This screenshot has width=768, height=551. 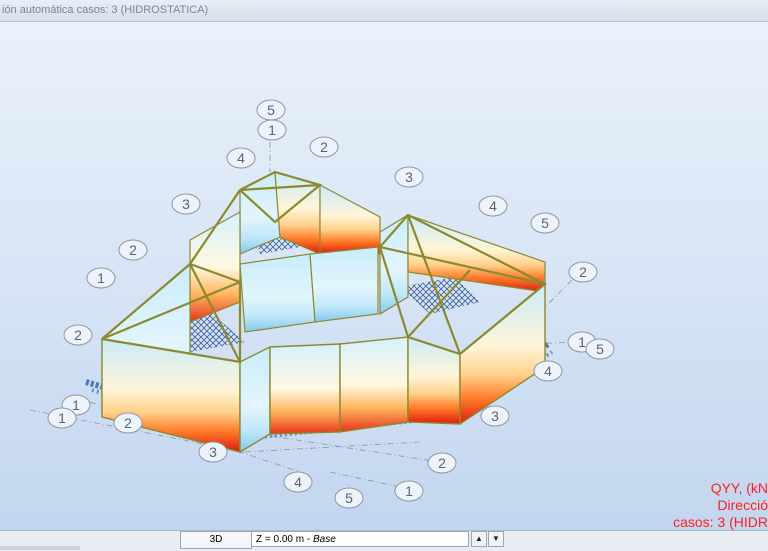 I want to click on legend-line-2: Direcció, so click(x=742, y=505).